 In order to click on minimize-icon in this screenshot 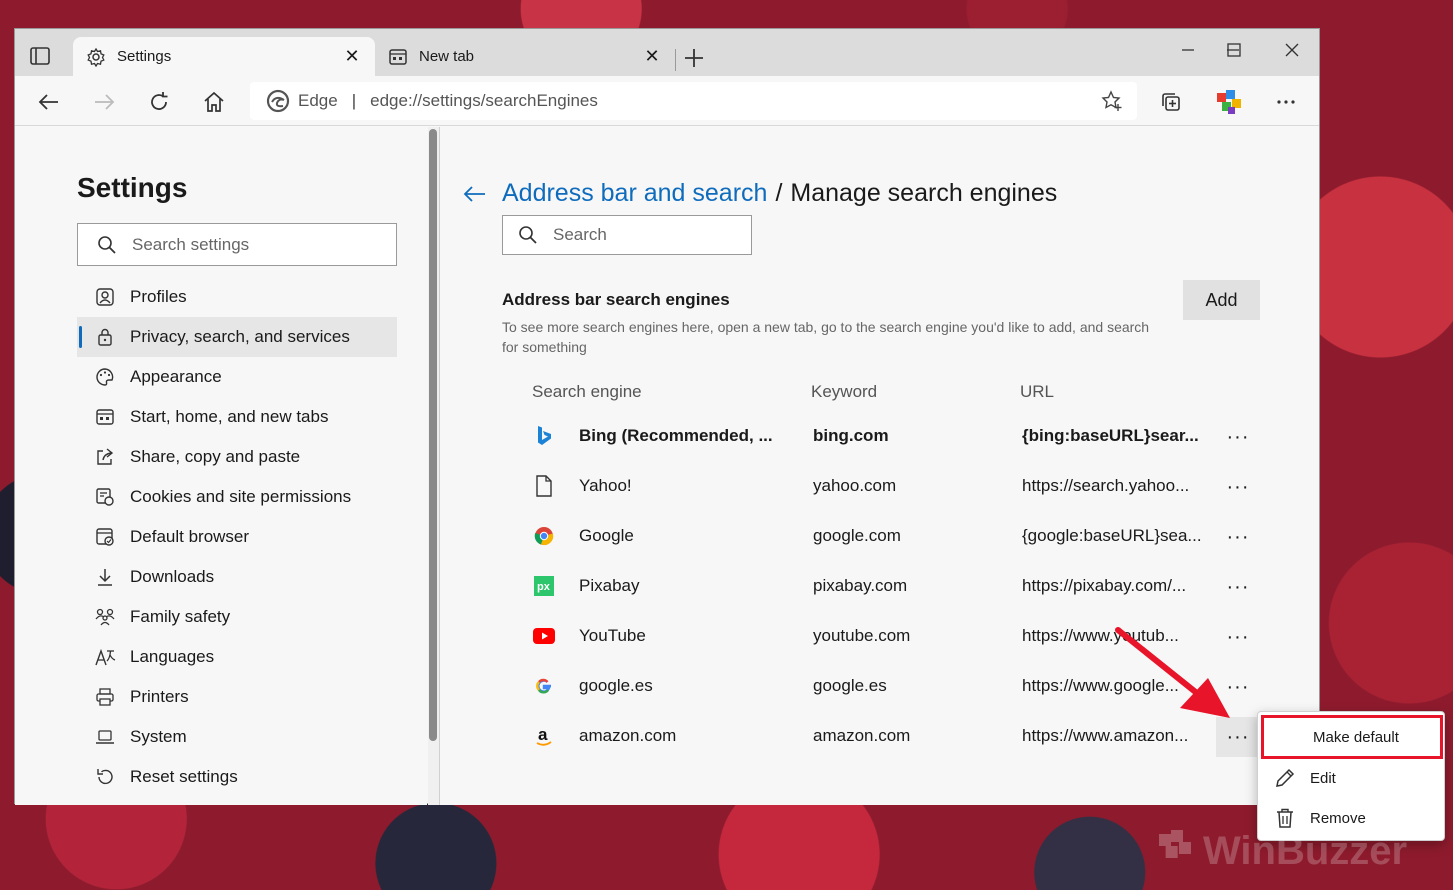, I will do `click(1188, 50)`.